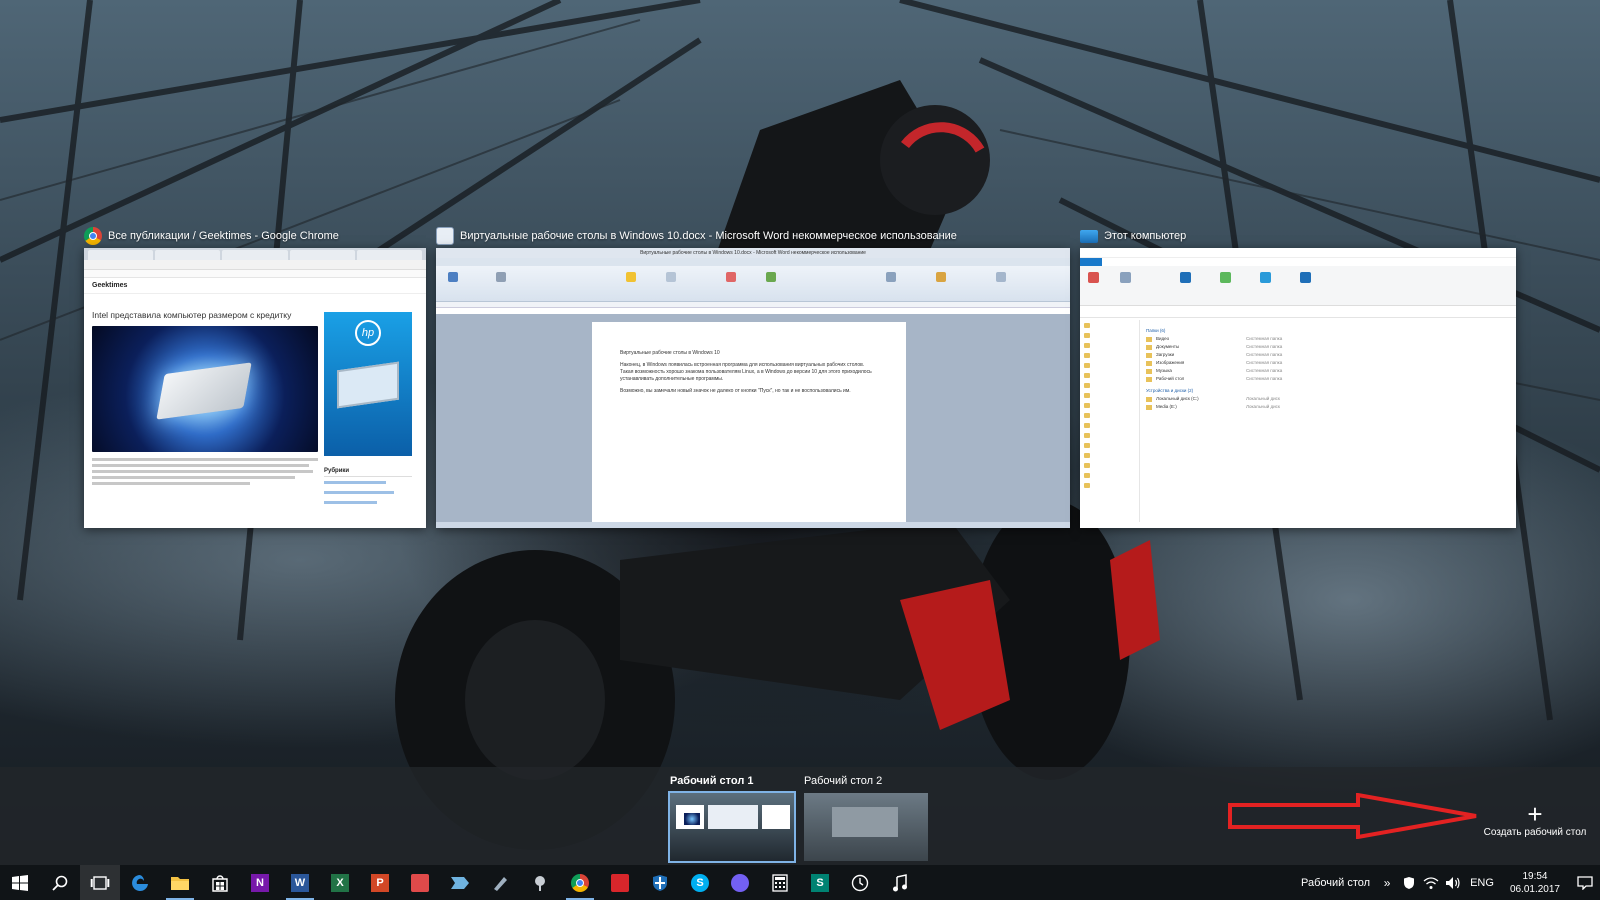 Image resolution: width=1600 pixels, height=900 pixels. I want to click on explorer-ribbon, so click(1298, 286).